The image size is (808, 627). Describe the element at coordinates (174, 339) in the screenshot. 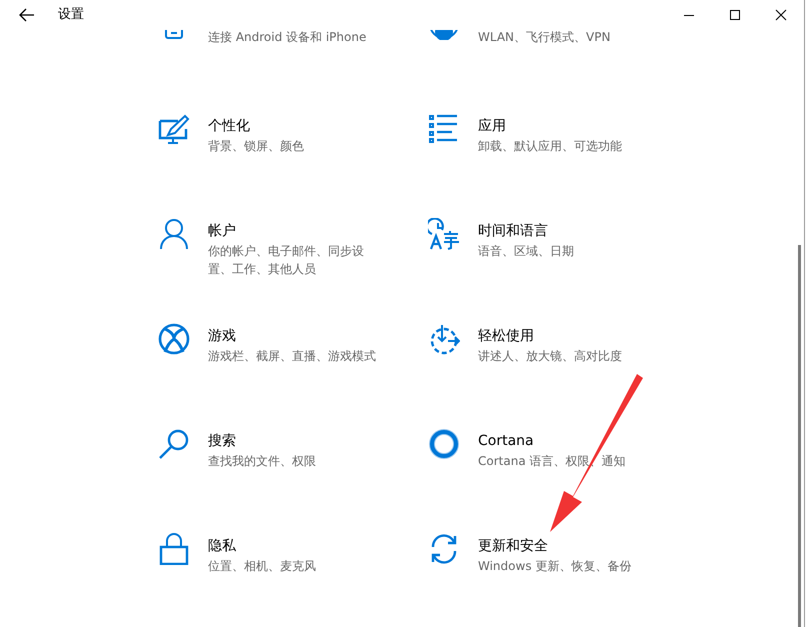

I see `xbox-icon` at that location.